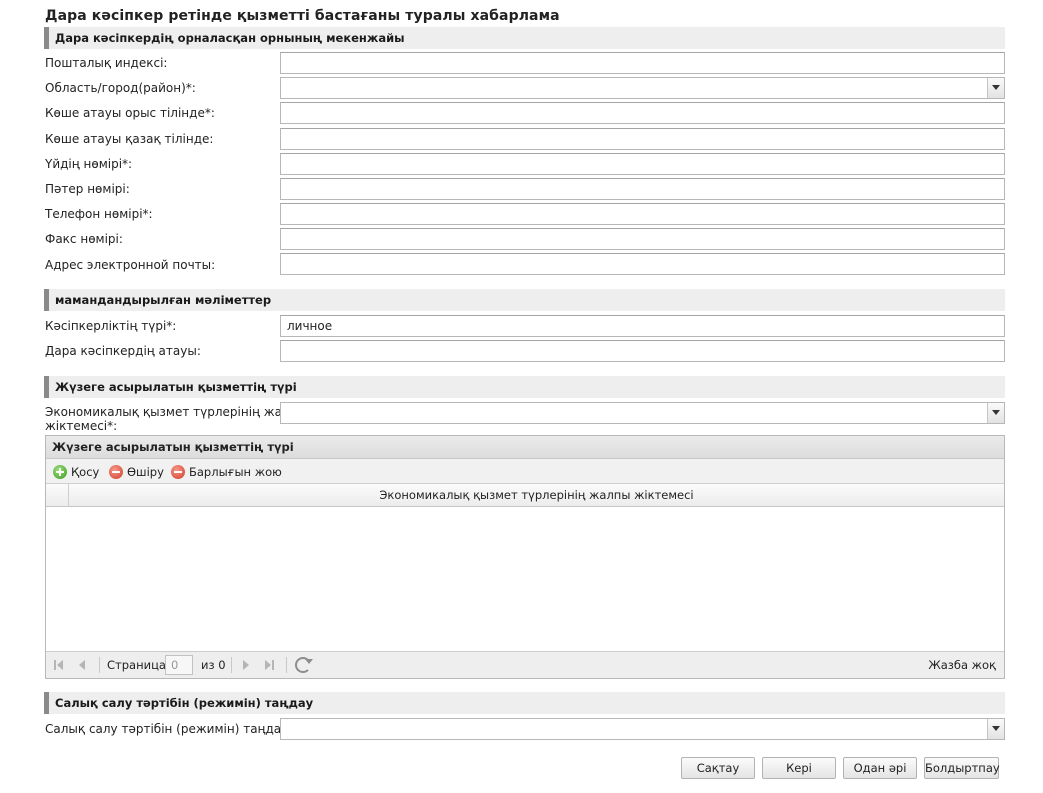 The width and height of the screenshot is (1043, 793). Describe the element at coordinates (642, 113) in the screenshot. I see `street-ru-input` at that location.